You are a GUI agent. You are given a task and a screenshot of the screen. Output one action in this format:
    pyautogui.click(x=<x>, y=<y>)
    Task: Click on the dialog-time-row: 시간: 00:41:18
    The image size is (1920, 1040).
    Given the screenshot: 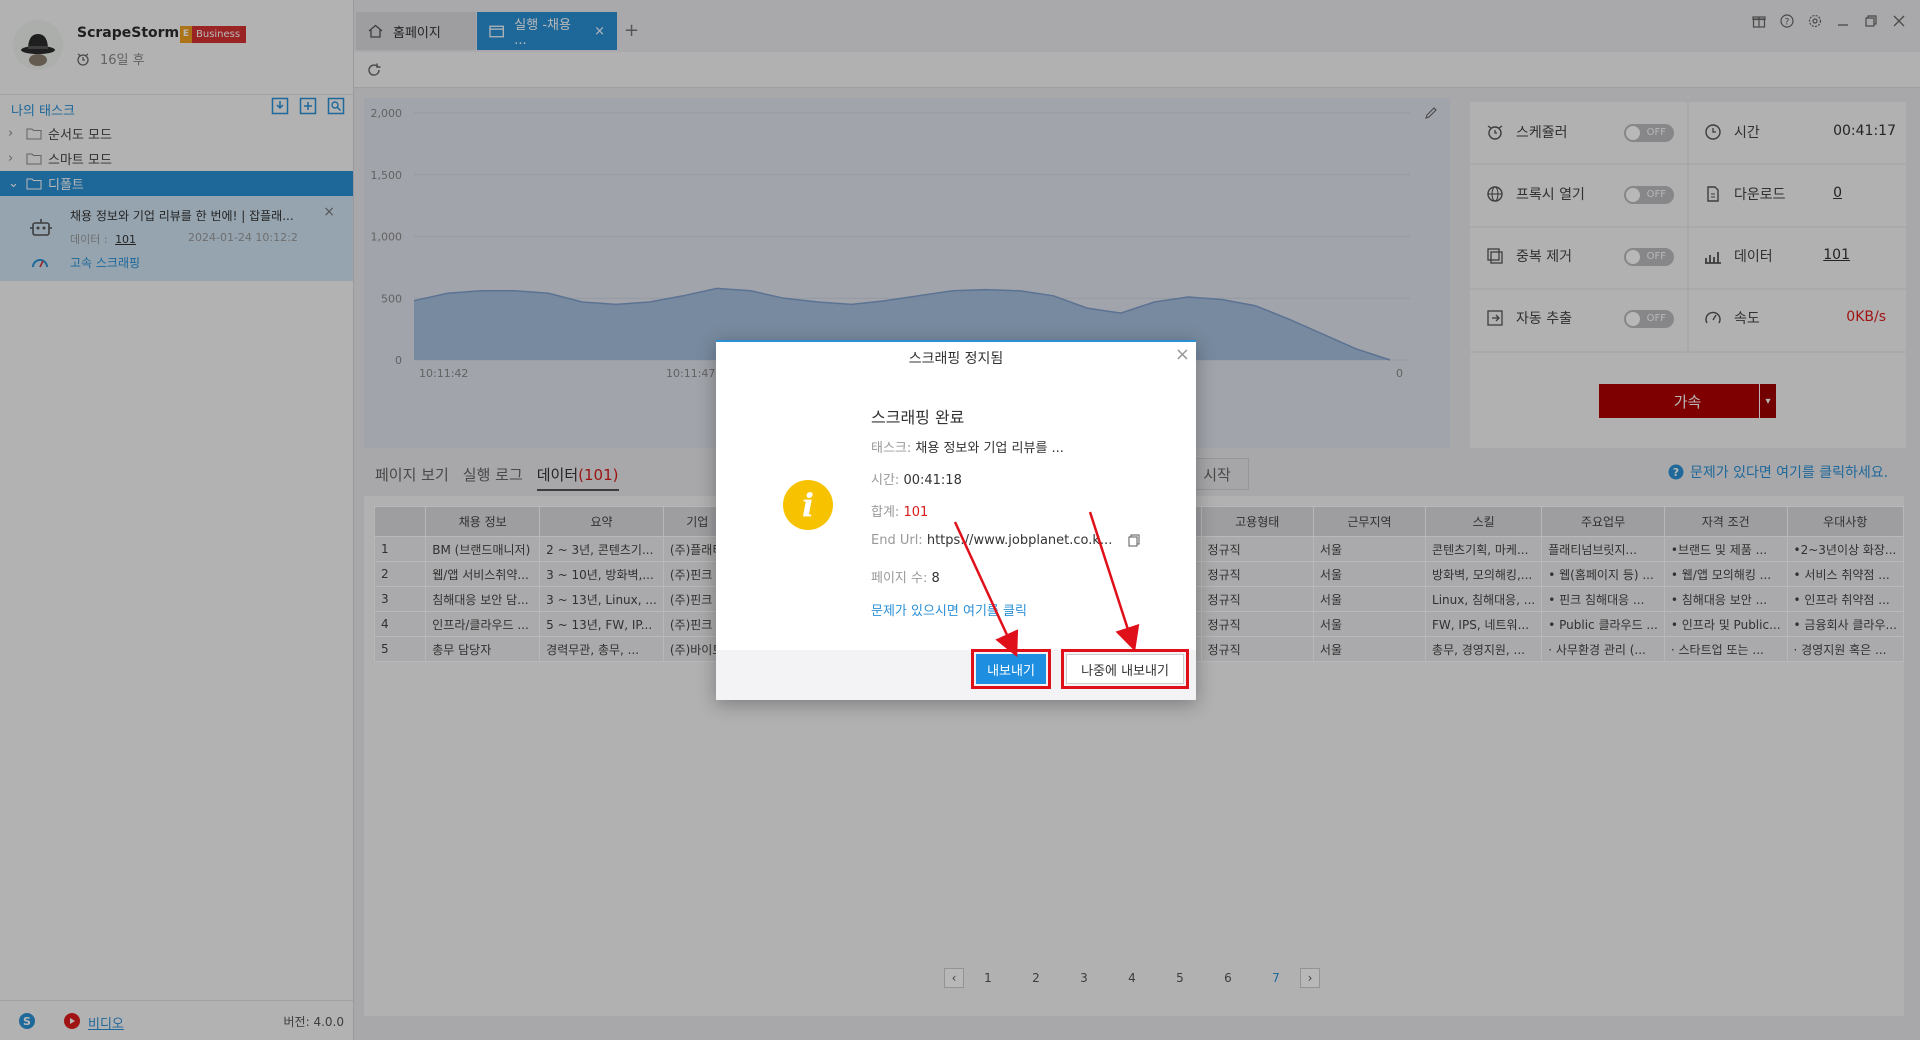 What is the action you would take?
    pyautogui.click(x=916, y=478)
    